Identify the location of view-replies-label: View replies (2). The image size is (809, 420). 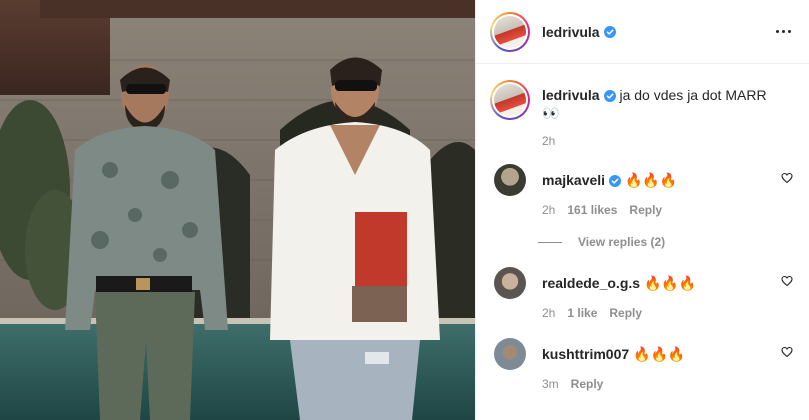
(622, 242).